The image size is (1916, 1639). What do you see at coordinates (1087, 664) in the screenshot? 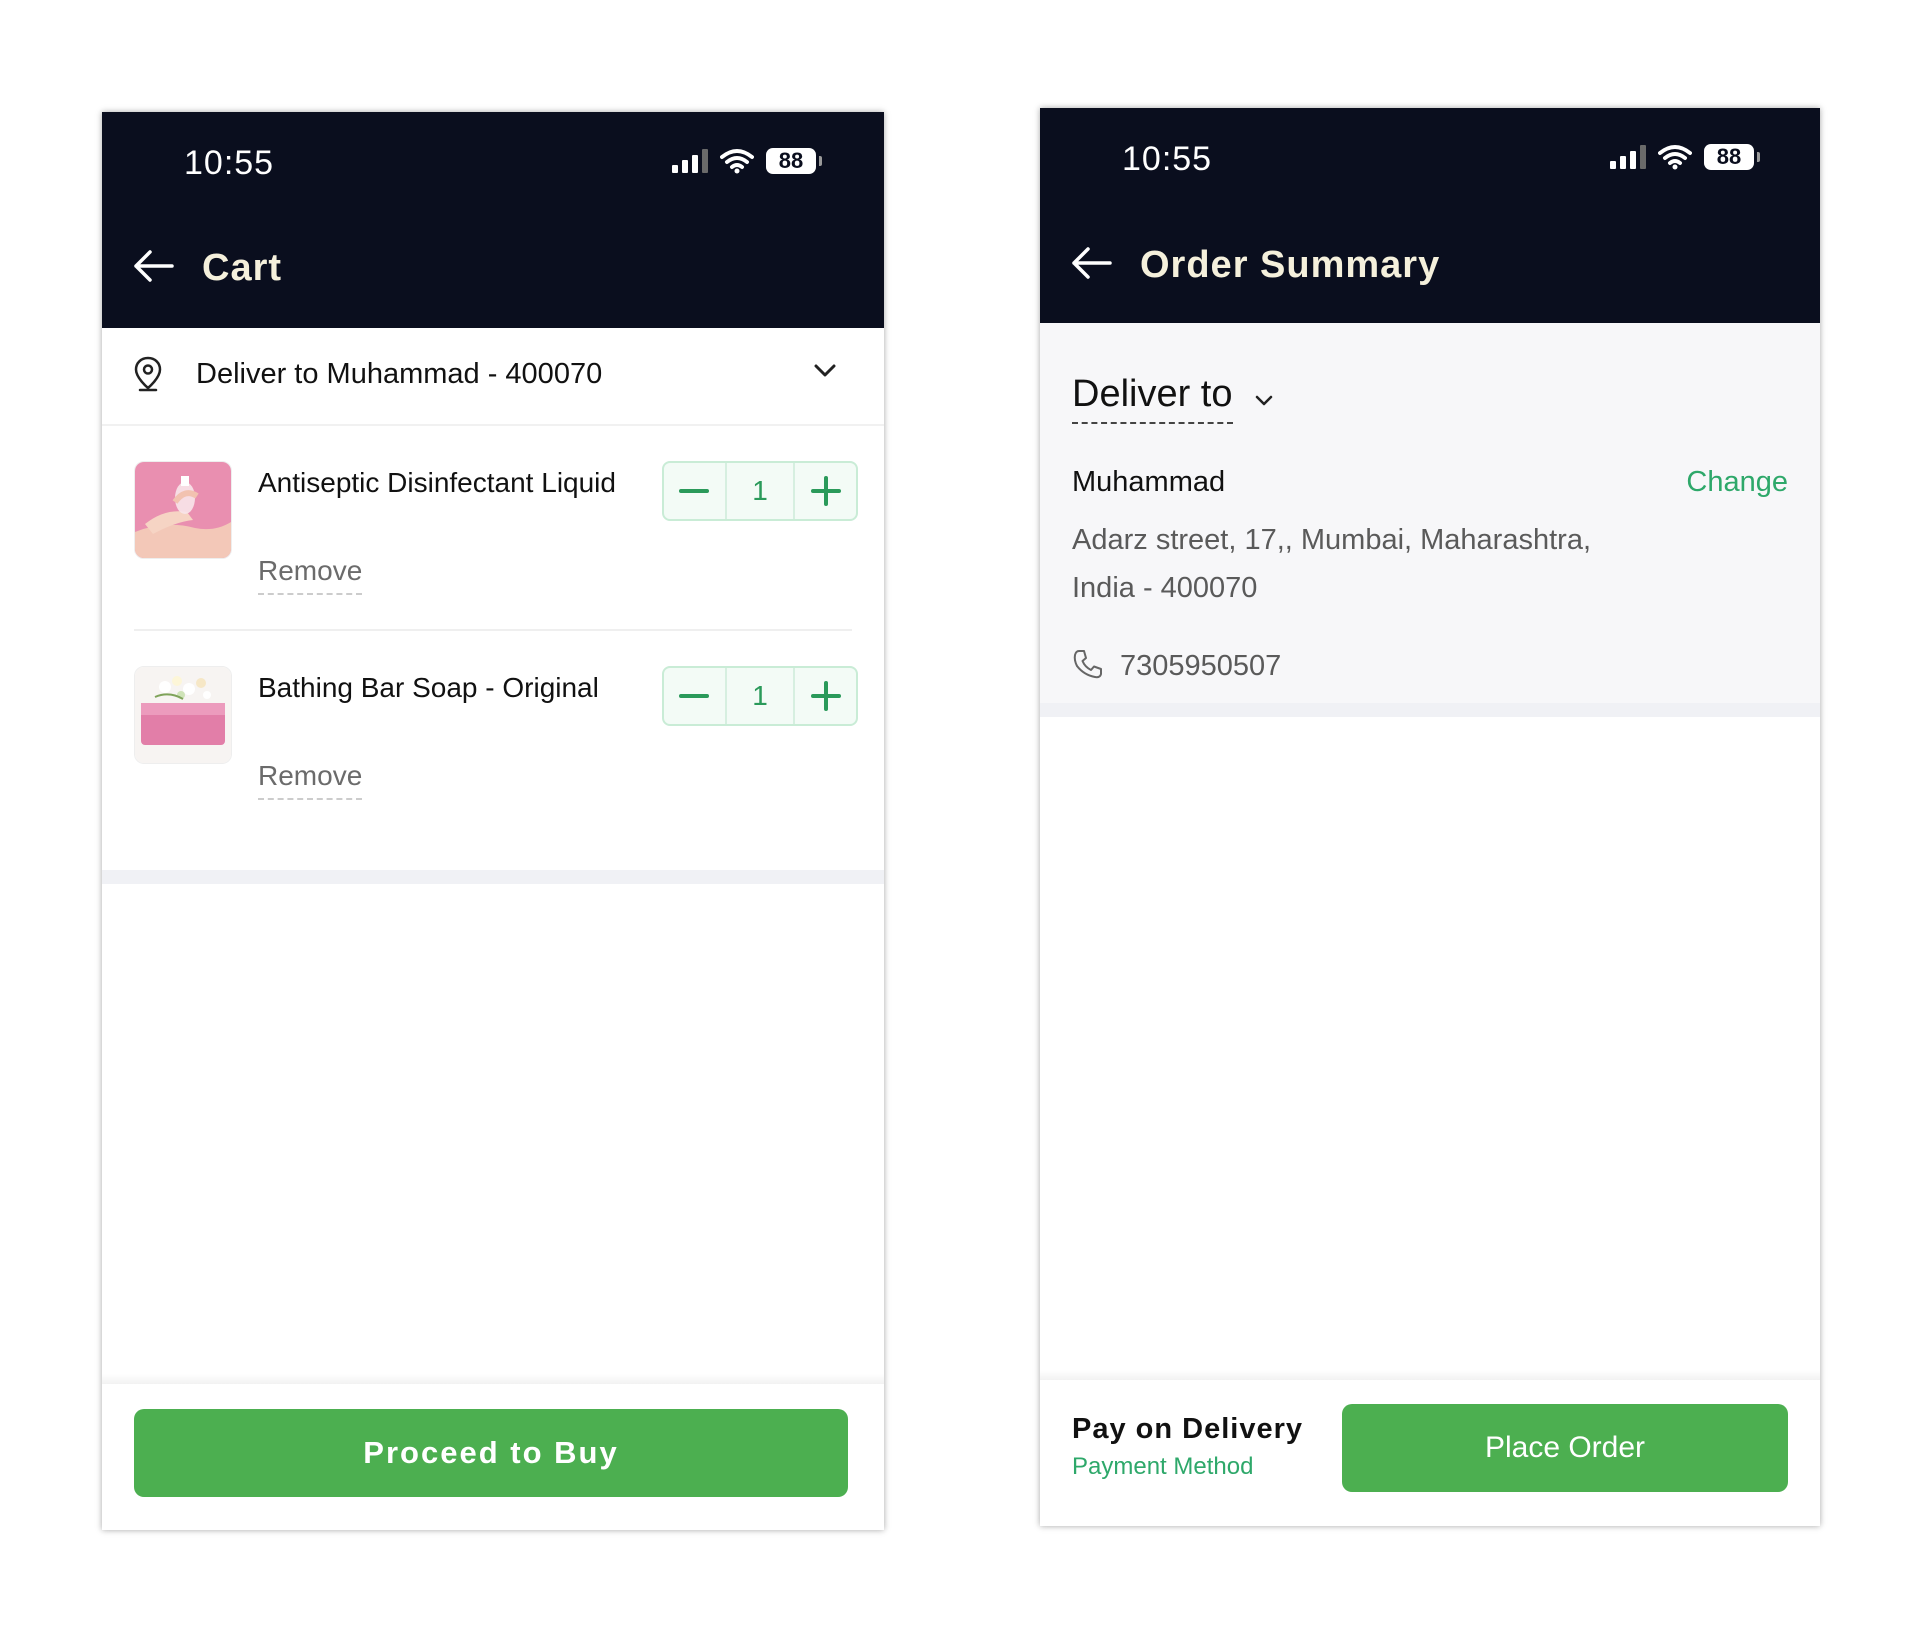
I see `phone-icon` at bounding box center [1087, 664].